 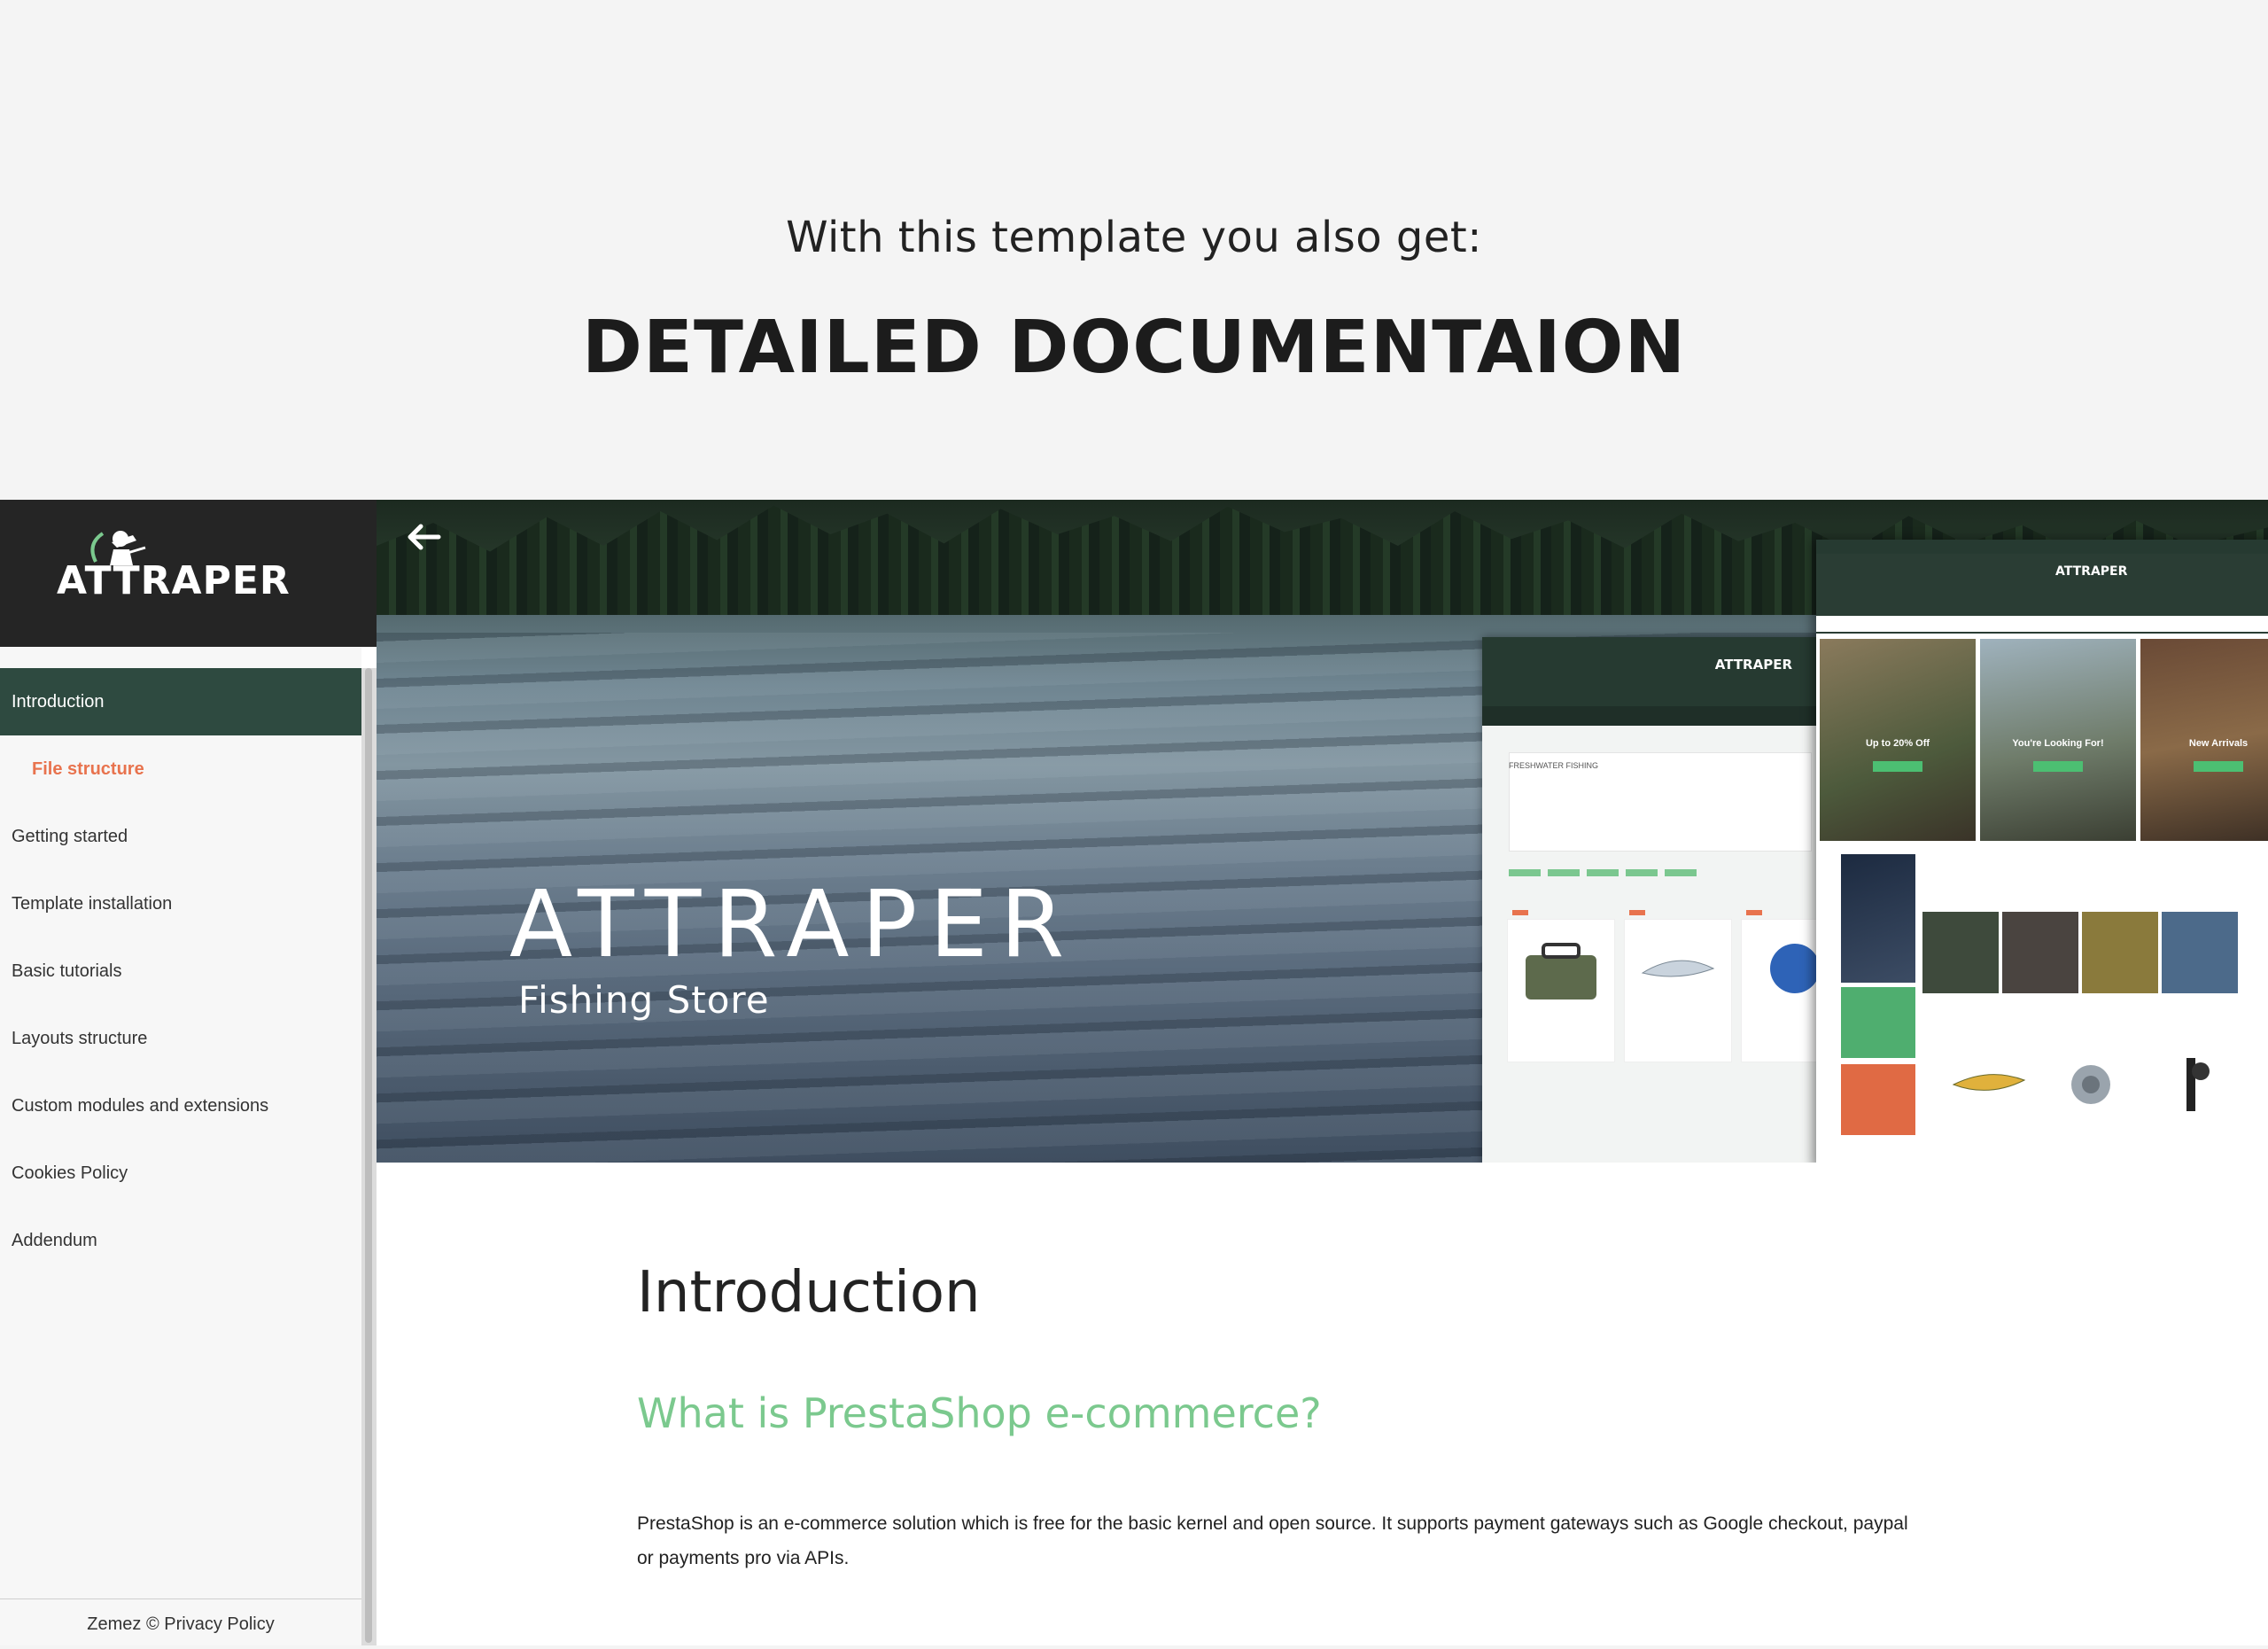 I want to click on sidebar-item-file-structure: File structure, so click(x=180, y=769).